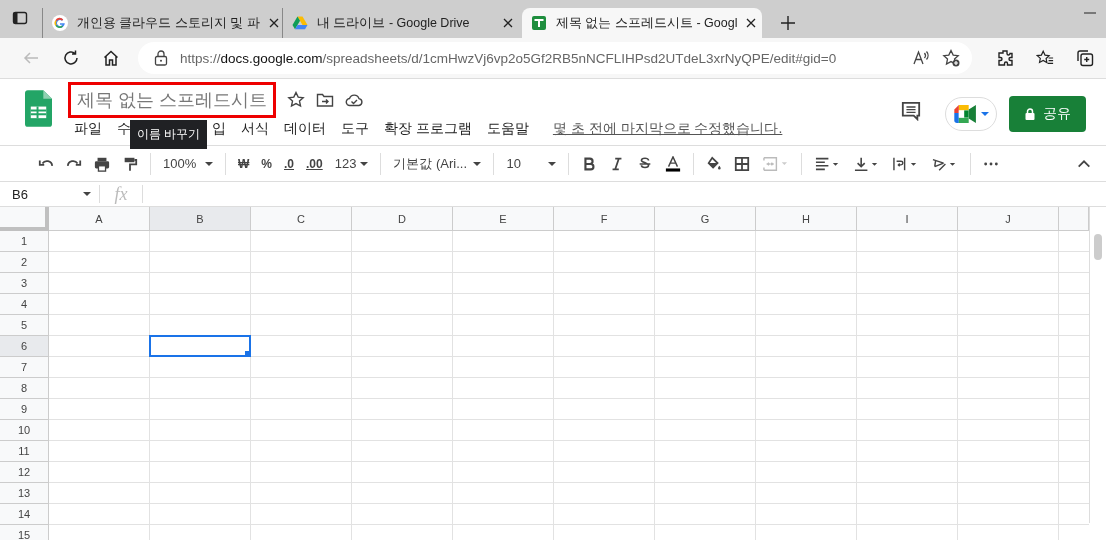 The image size is (1106, 540). What do you see at coordinates (428, 129) in the screenshot?
I see `menu-item: 확장 프로그램` at bounding box center [428, 129].